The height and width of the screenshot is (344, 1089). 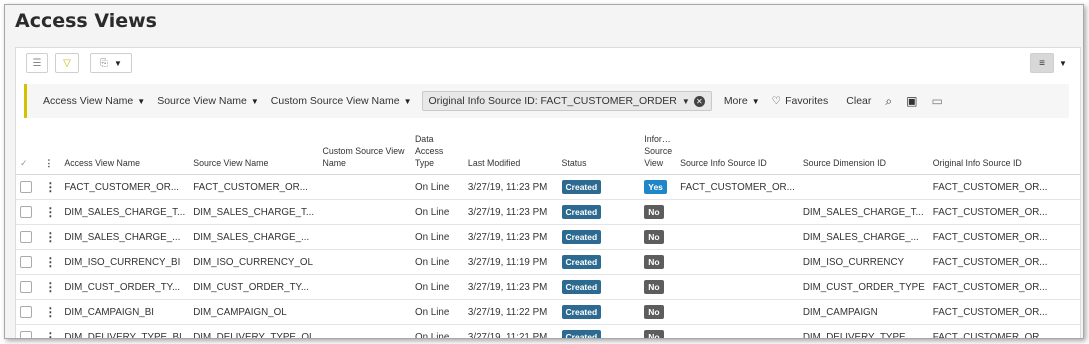 I want to click on filter-label: Access View Name, so click(x=88, y=101).